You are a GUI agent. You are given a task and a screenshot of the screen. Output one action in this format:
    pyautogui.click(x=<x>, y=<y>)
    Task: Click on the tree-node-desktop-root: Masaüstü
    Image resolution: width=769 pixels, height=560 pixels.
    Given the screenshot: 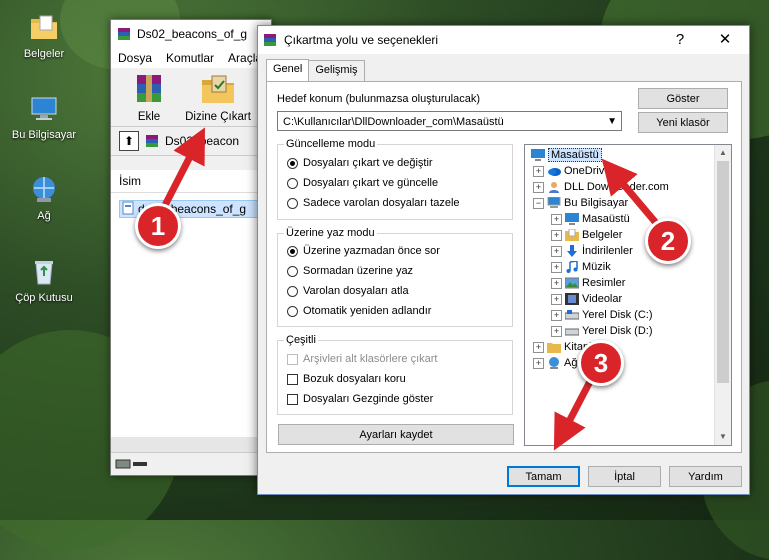 What is the action you would take?
    pyautogui.click(x=566, y=155)
    